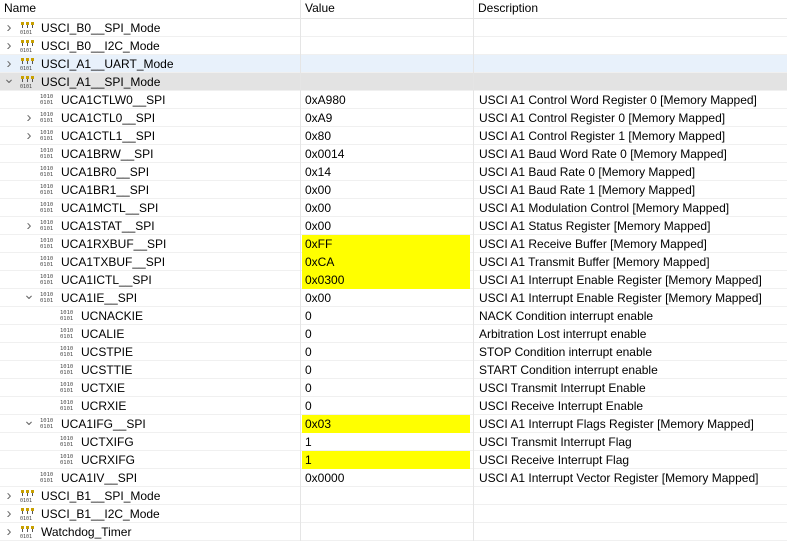  What do you see at coordinates (108, 118) in the screenshot?
I see `name-label: UCA1CTL0__SPI` at bounding box center [108, 118].